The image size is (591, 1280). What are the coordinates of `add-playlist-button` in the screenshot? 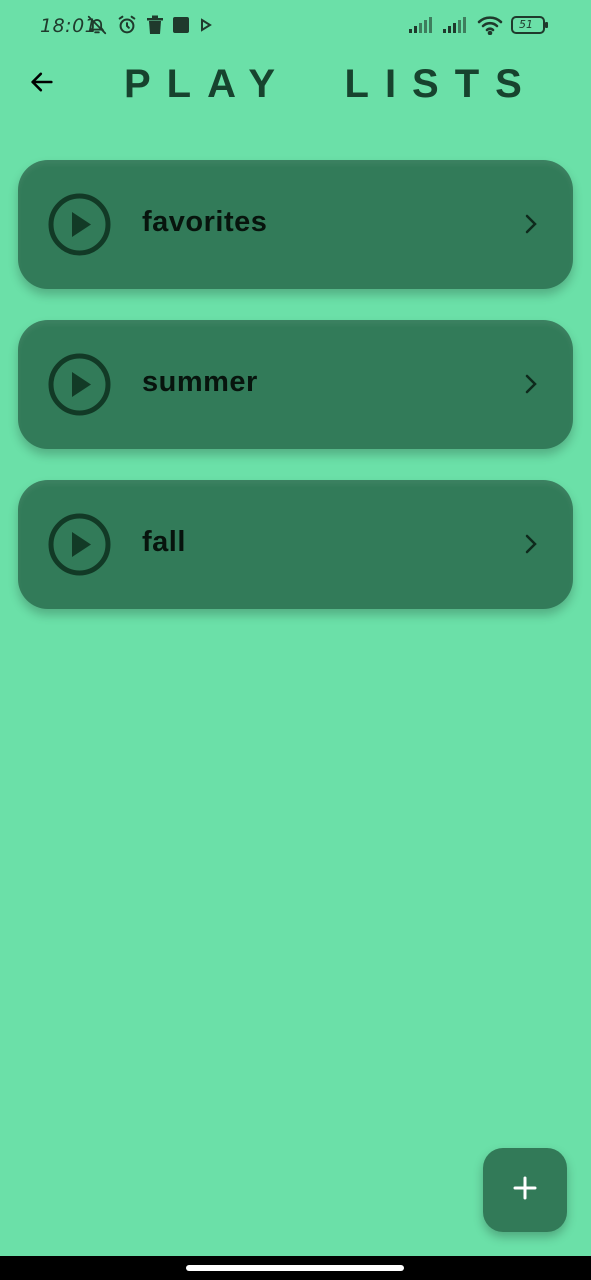 It's located at (525, 1190).